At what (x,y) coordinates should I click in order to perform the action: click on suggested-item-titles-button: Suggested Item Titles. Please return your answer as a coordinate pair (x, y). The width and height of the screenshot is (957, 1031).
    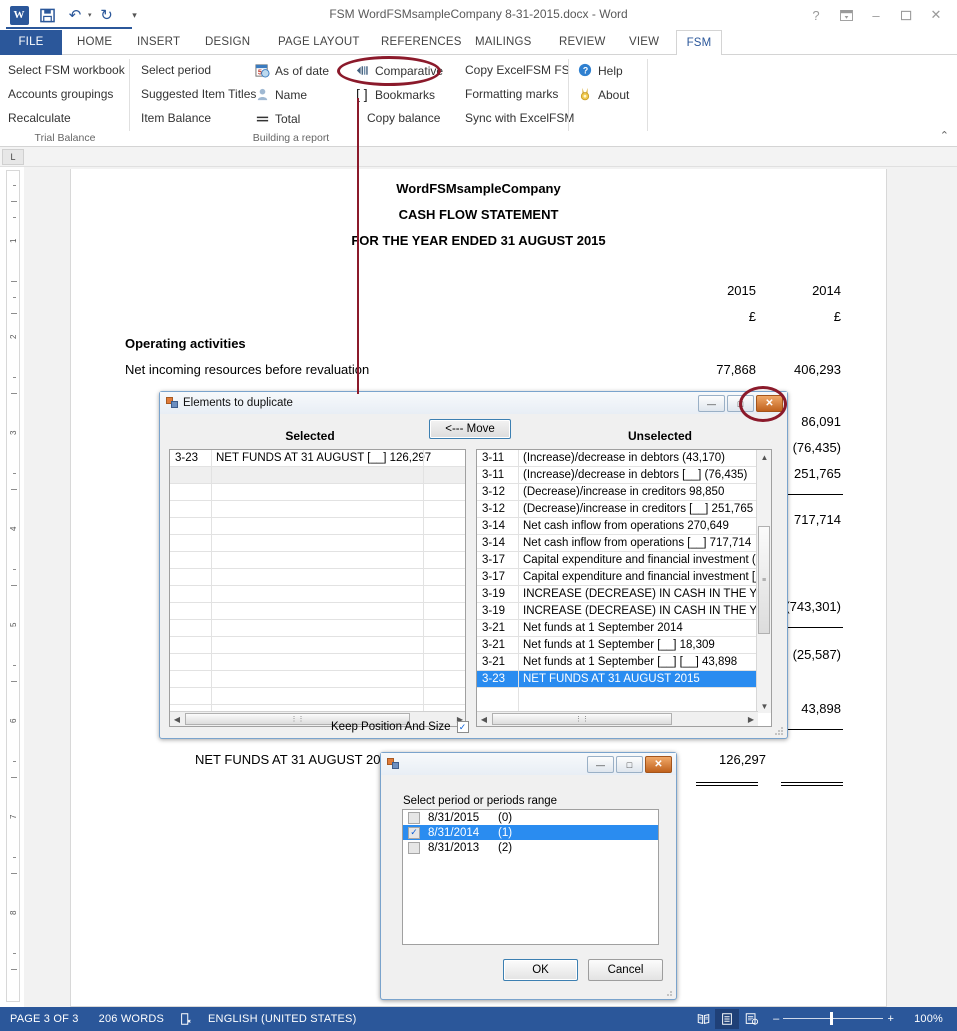
    Looking at the image, I should click on (198, 94).